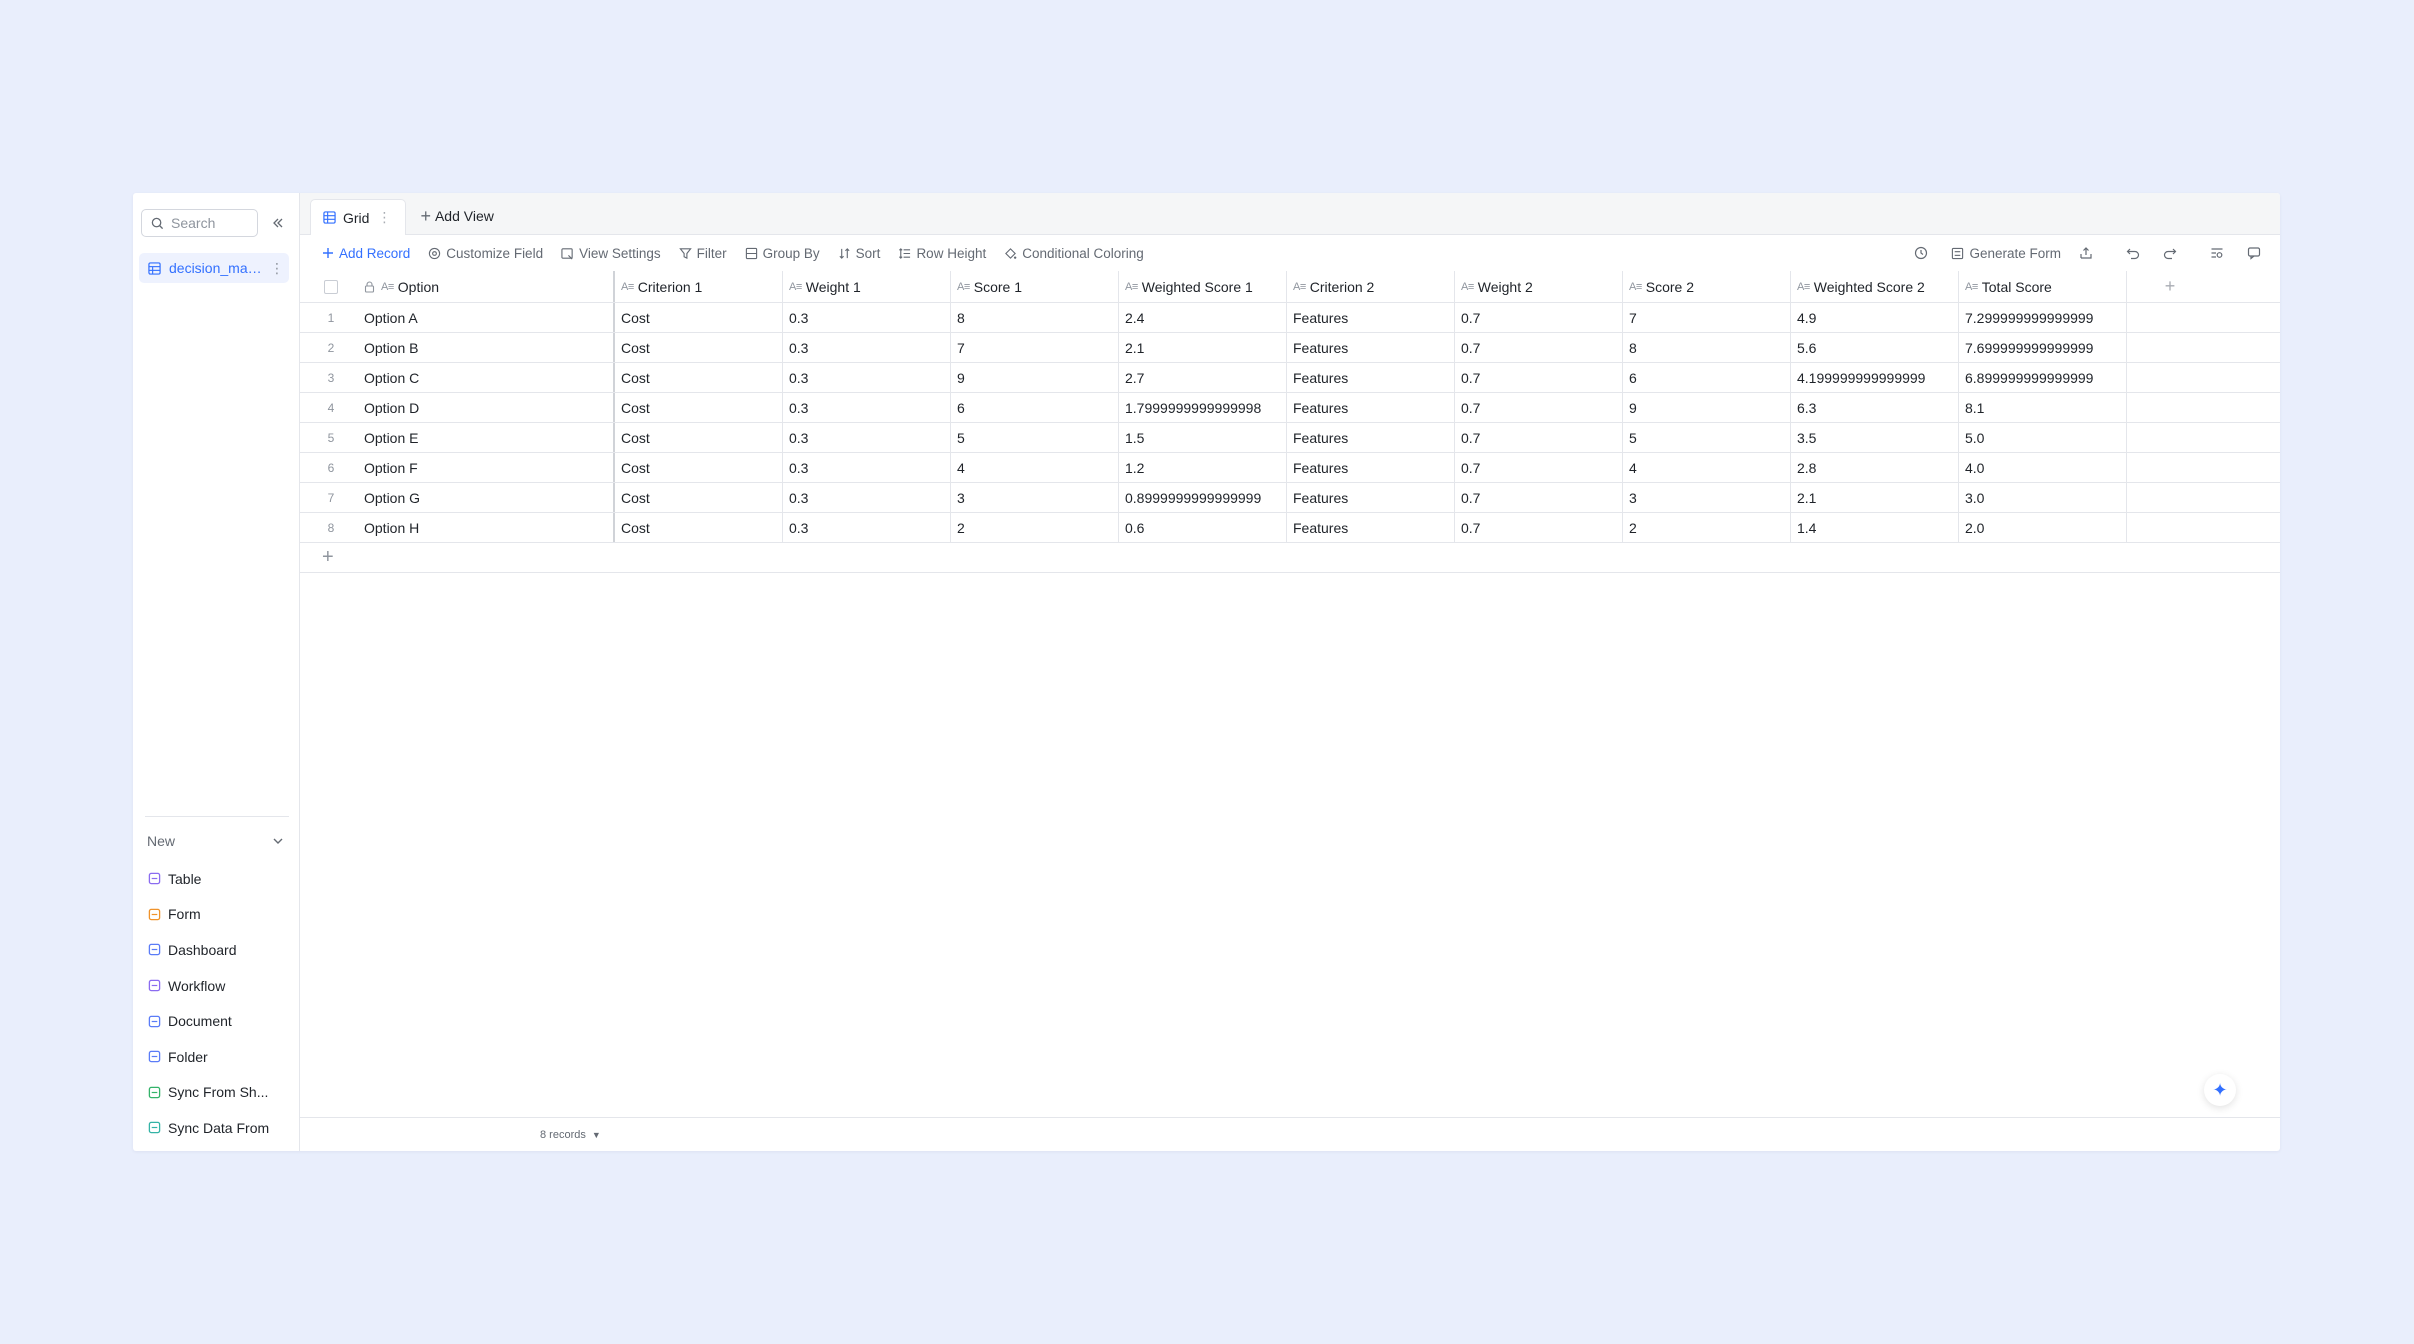  I want to click on table-cell-option: Option F, so click(488, 467).